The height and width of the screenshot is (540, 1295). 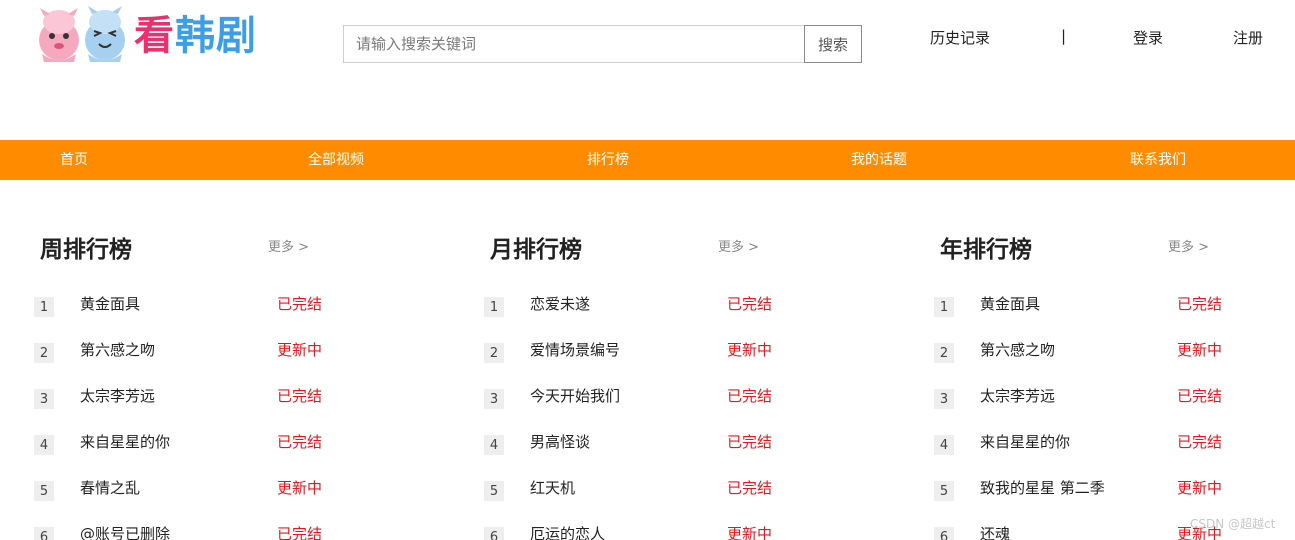 What do you see at coordinates (575, 349) in the screenshot?
I see `drama-title: 爱情场景编号` at bounding box center [575, 349].